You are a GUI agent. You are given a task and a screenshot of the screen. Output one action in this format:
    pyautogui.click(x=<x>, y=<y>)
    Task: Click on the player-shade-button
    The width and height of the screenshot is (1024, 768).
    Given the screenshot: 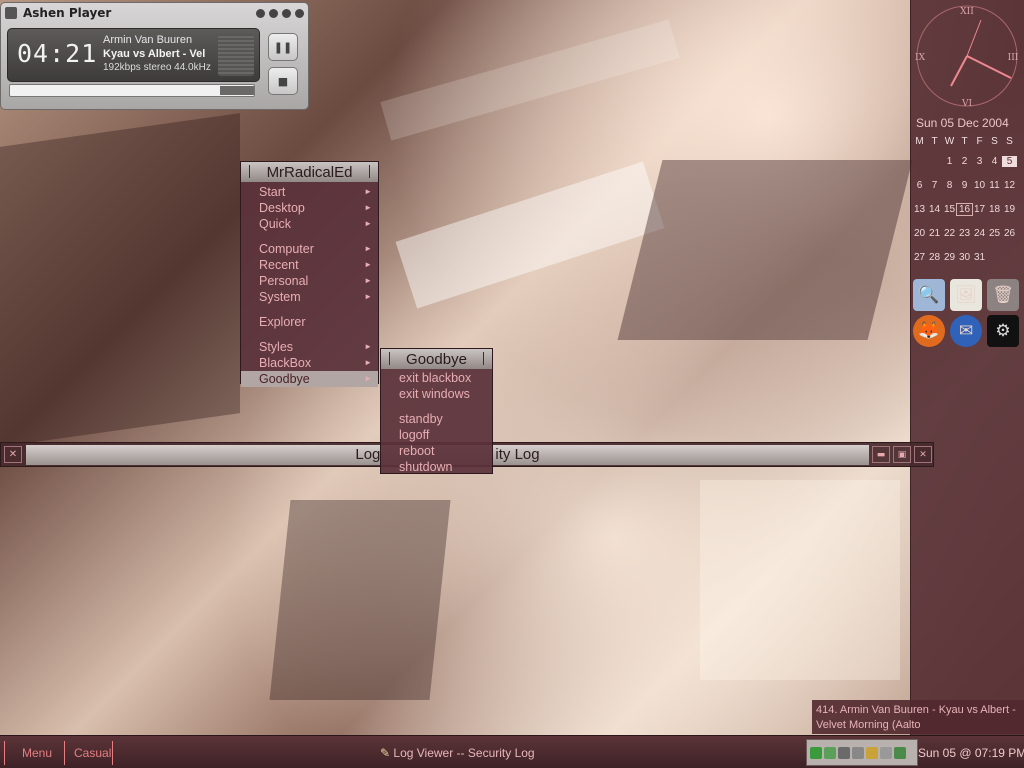 What is the action you would take?
    pyautogui.click(x=260, y=13)
    